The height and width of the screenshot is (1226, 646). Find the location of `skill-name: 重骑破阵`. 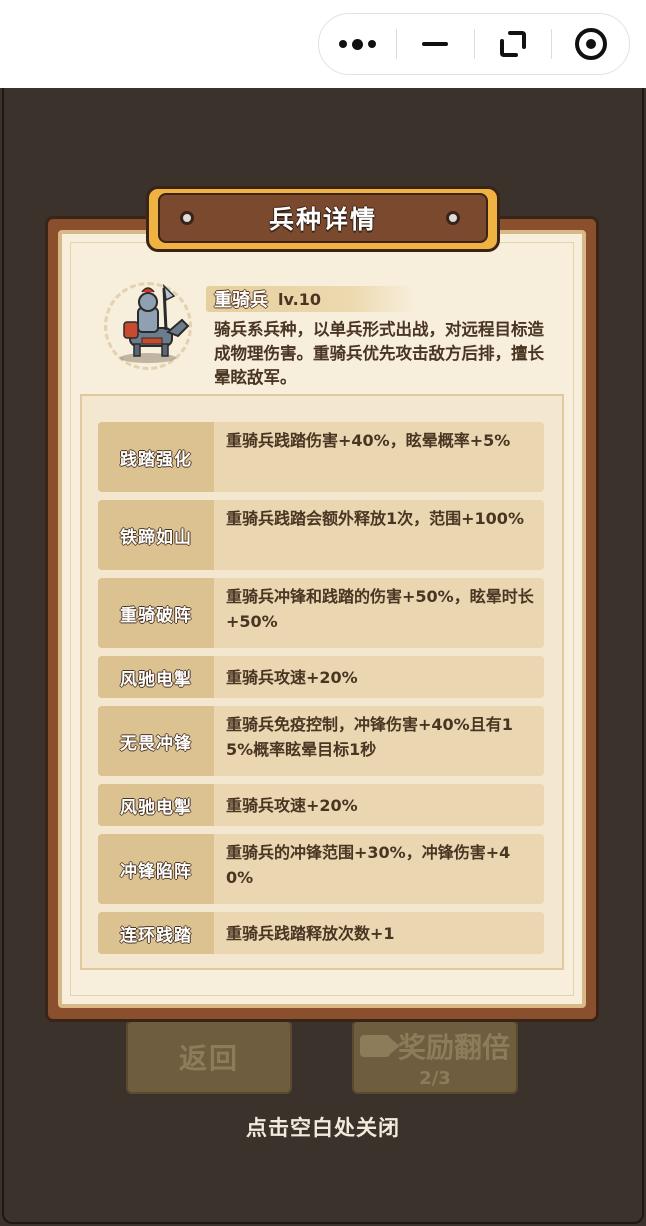

skill-name: 重骑破阵 is located at coordinates (156, 613).